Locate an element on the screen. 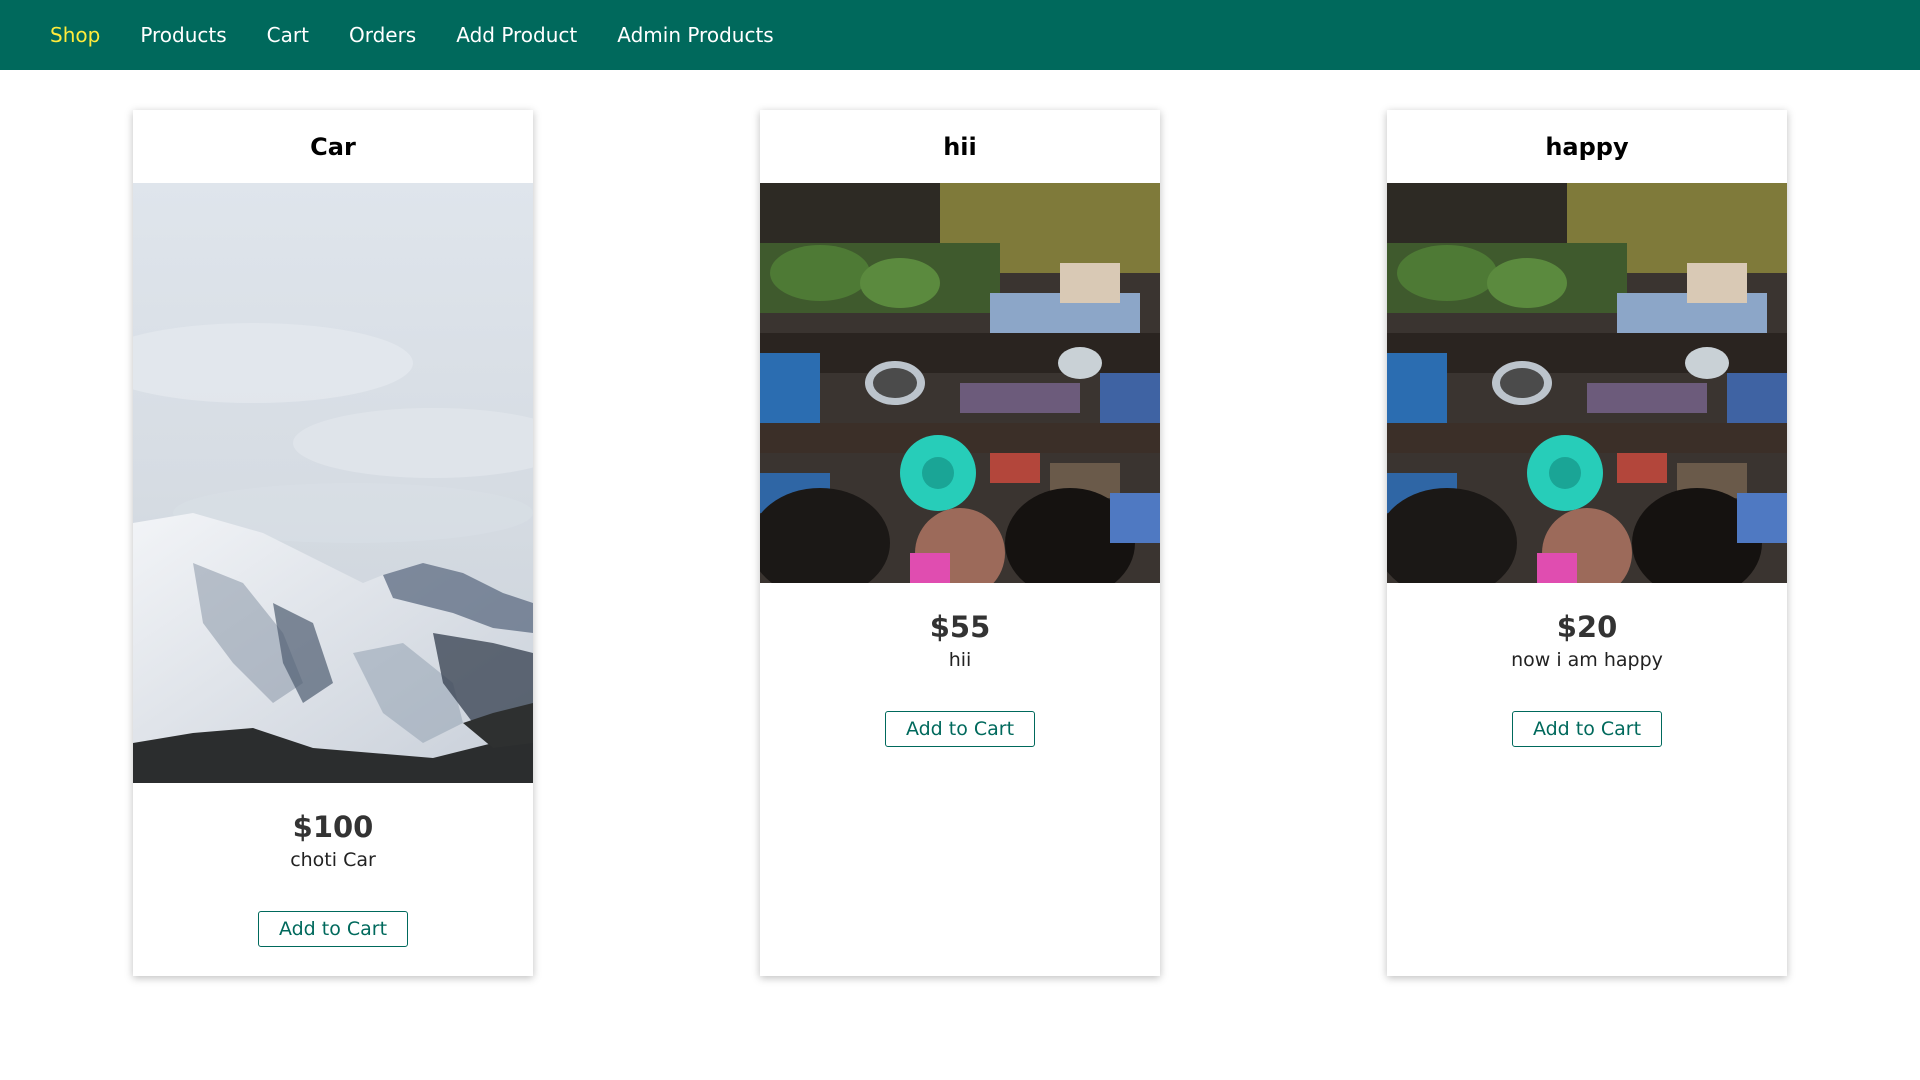 The width and height of the screenshot is (1920, 1080). product-description: choti Car is located at coordinates (333, 860).